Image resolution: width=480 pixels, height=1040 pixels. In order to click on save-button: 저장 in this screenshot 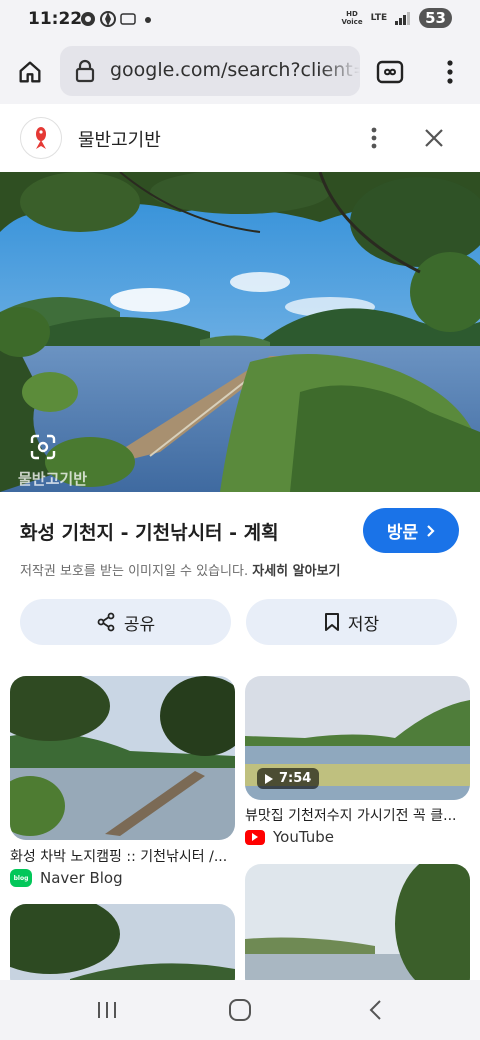, I will do `click(351, 622)`.